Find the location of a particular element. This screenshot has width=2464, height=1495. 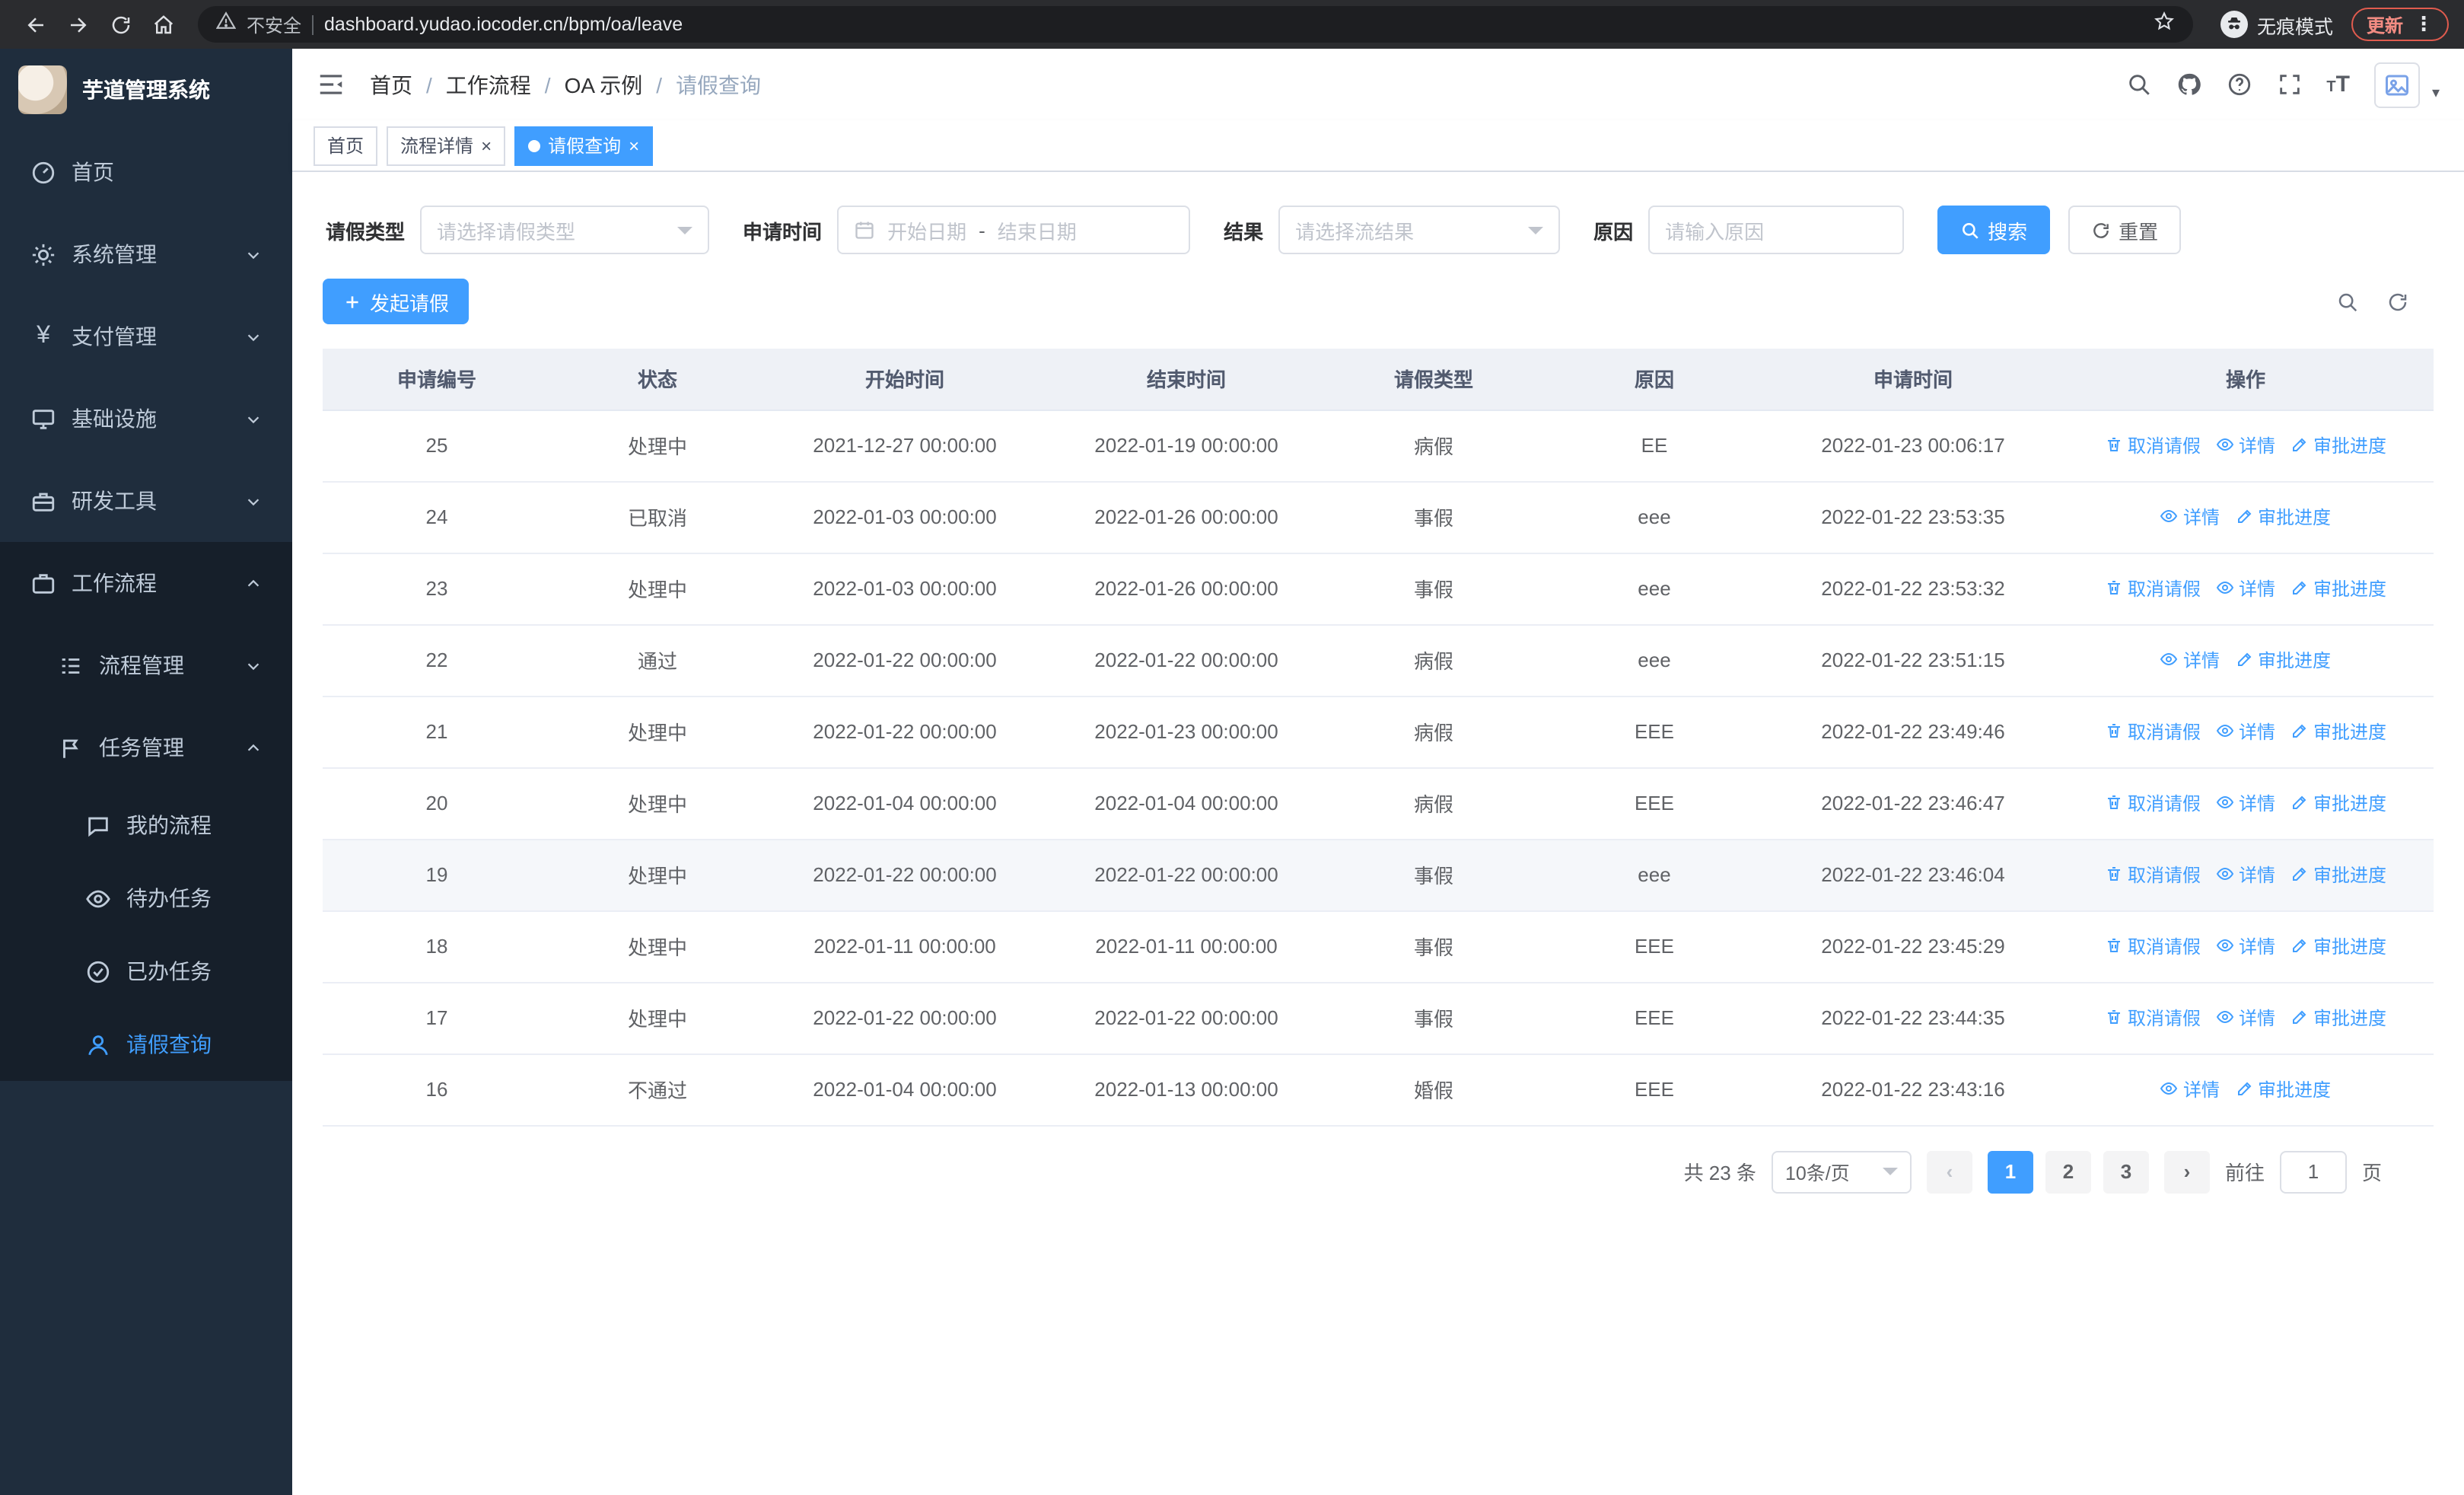

font-size-icon: TT is located at coordinates (2338, 85).